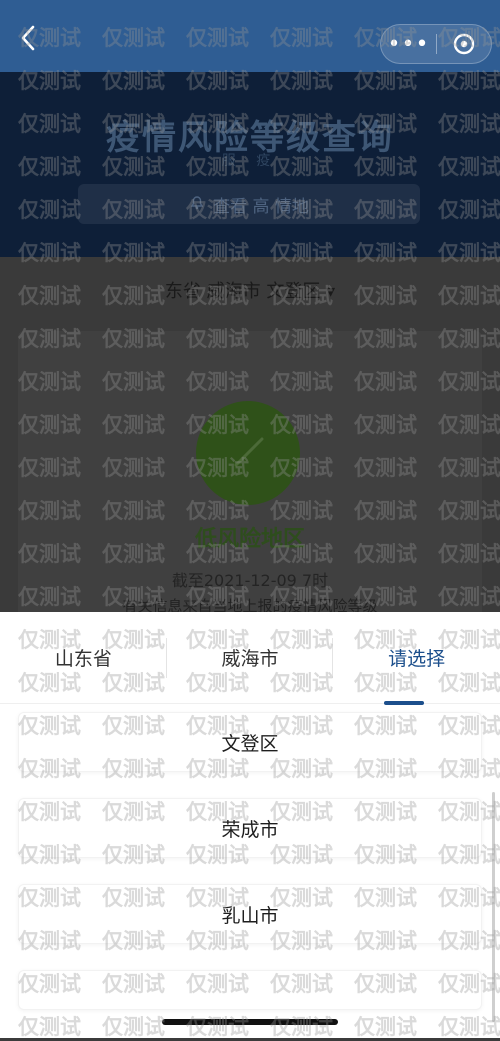 Image resolution: width=500 pixels, height=1041 pixels. Describe the element at coordinates (250, 1022) in the screenshot. I see `home-indicator` at that location.